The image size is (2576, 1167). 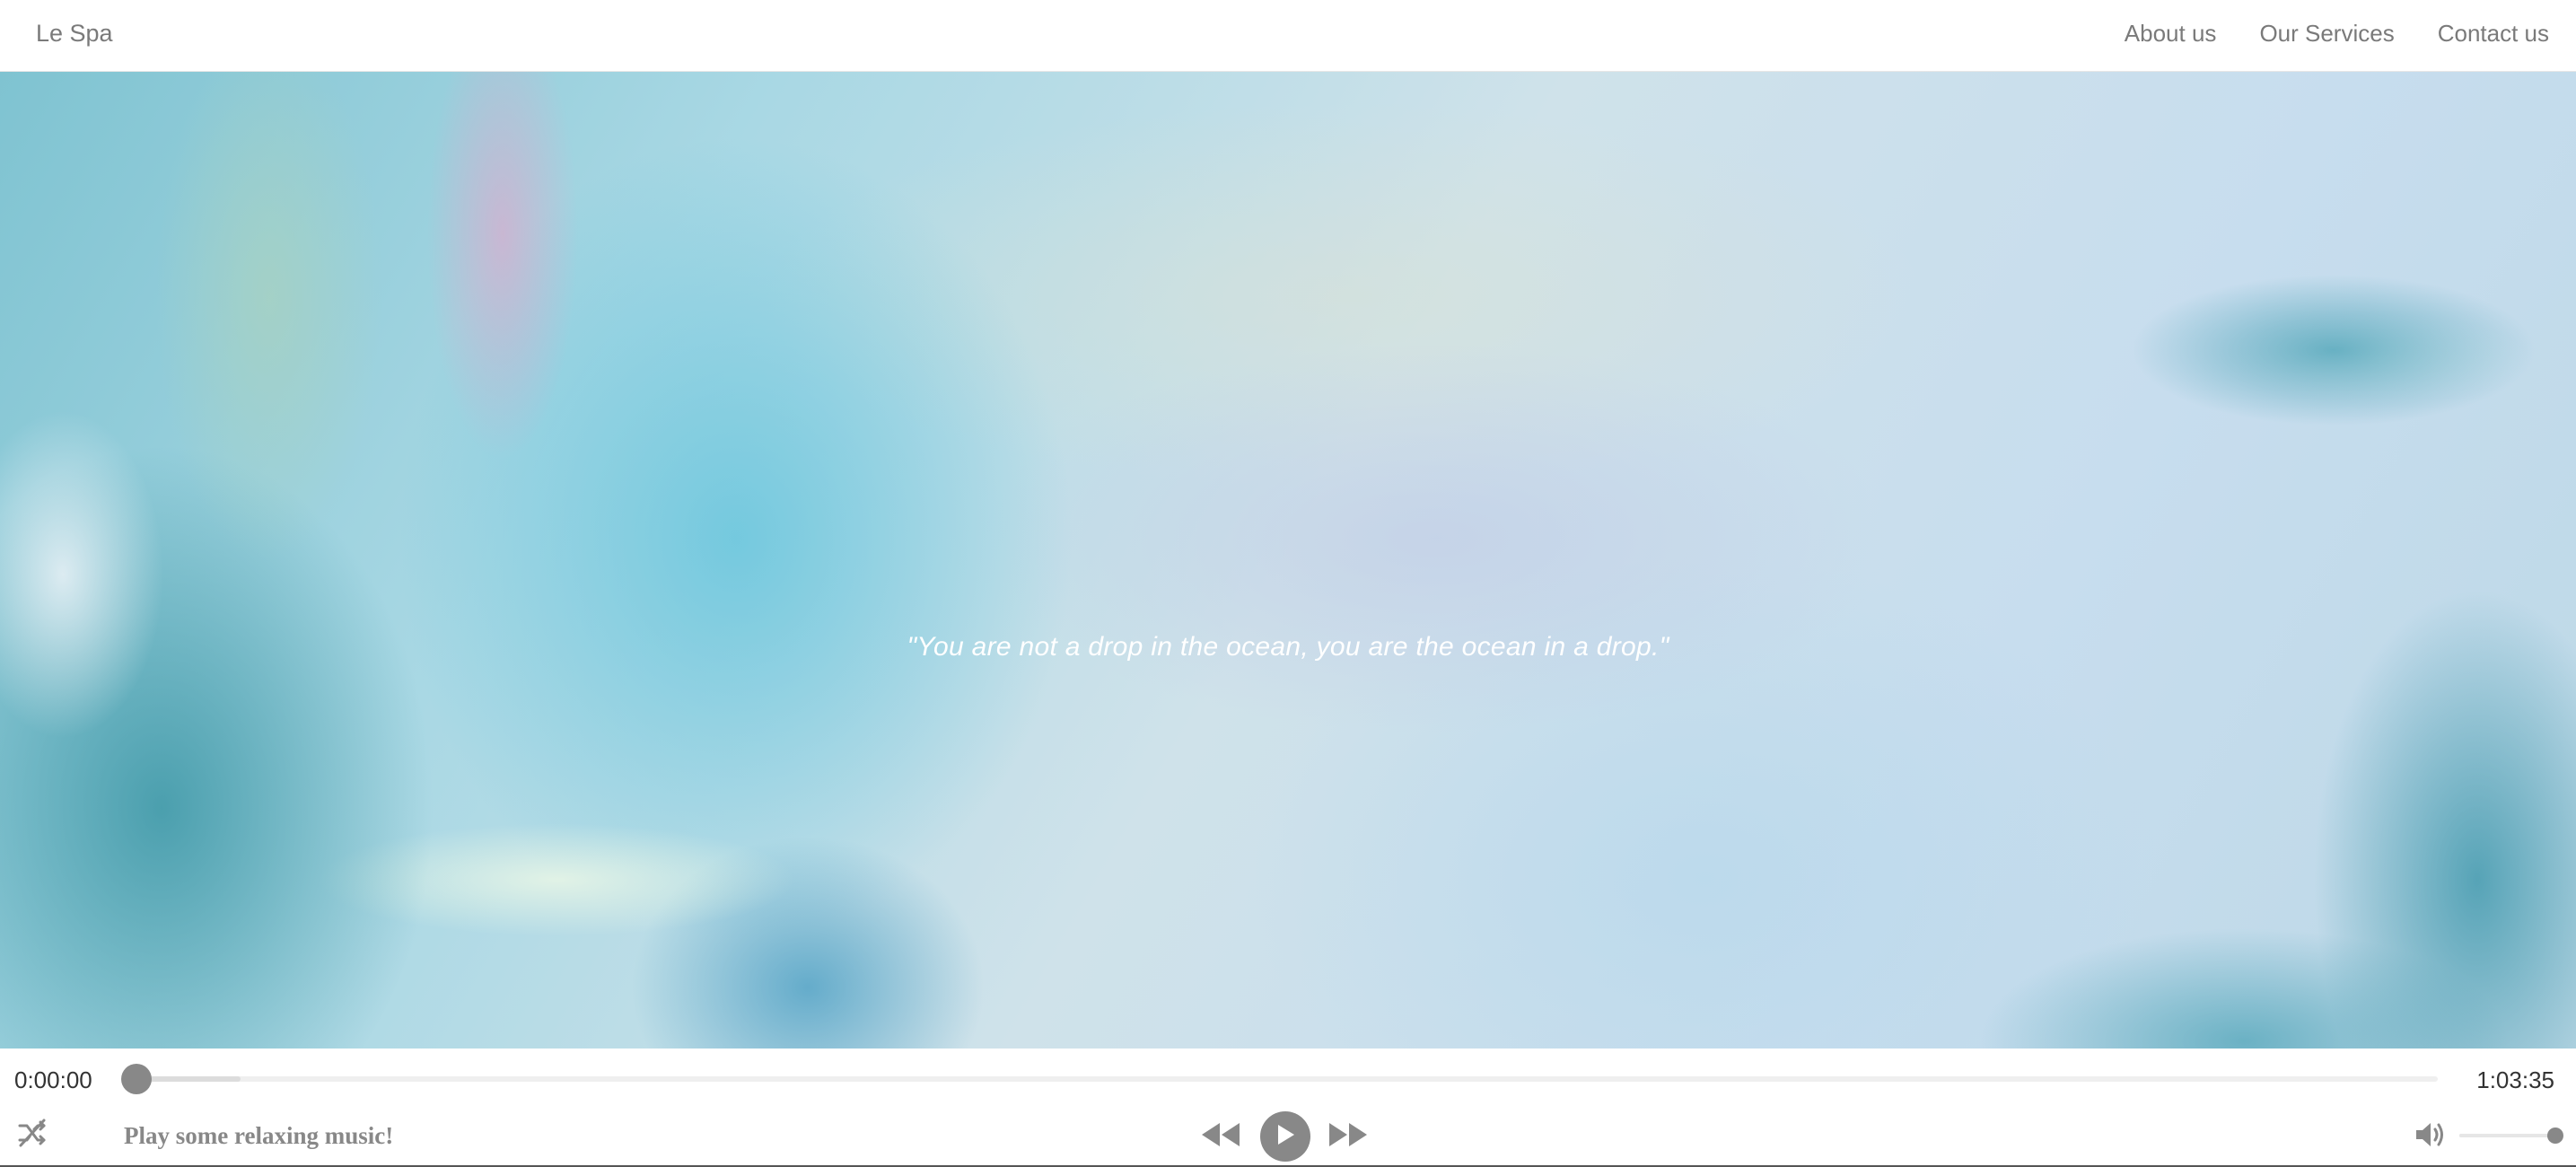 I want to click on volume-button, so click(x=2431, y=1136).